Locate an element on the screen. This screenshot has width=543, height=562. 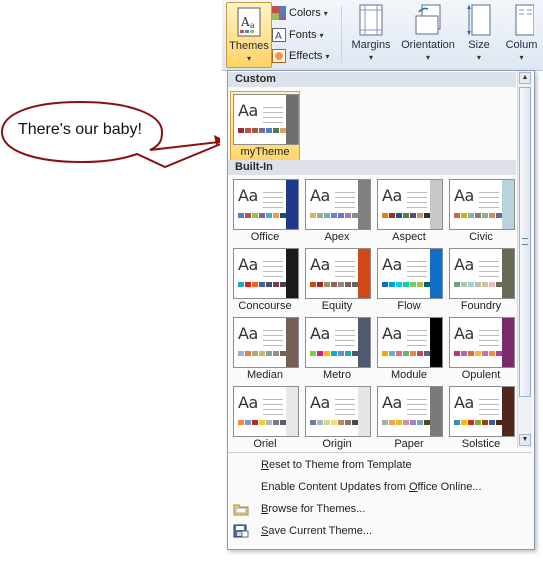
theme-name-label: Paper is located at coordinates (409, 444).